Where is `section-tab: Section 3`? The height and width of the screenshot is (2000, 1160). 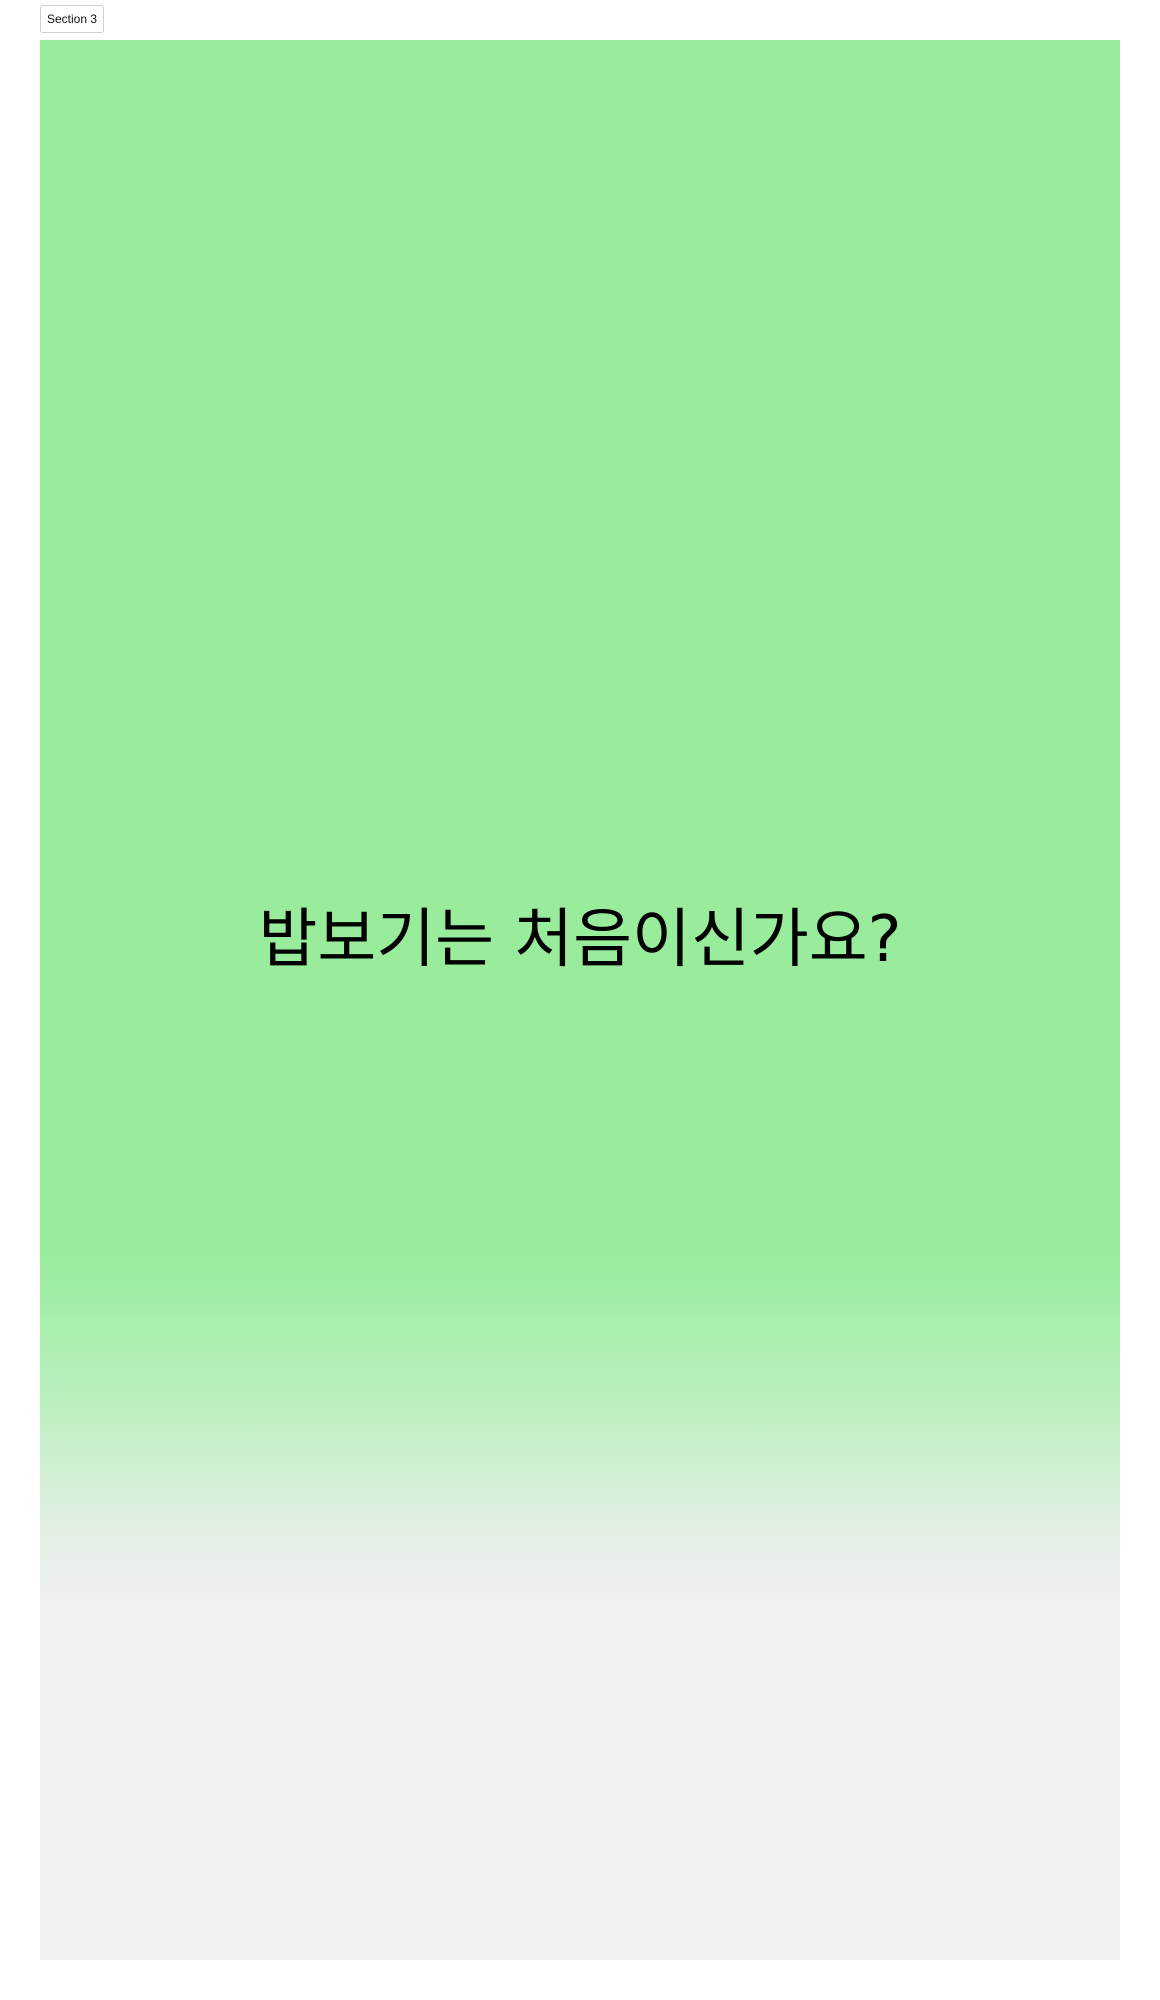
section-tab: Section 3 is located at coordinates (72, 19).